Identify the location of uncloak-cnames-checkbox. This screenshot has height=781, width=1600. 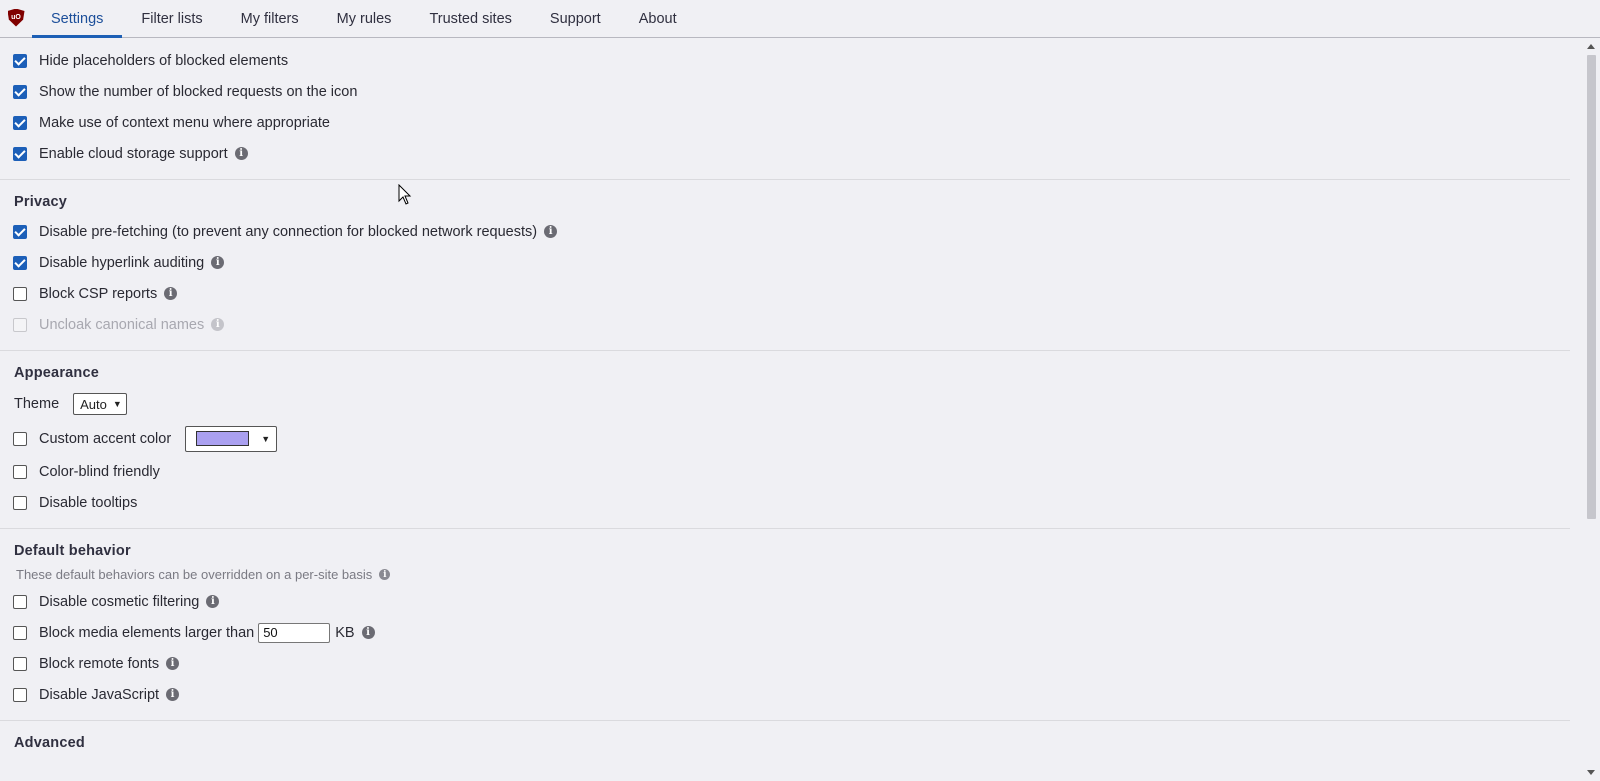
(20, 324).